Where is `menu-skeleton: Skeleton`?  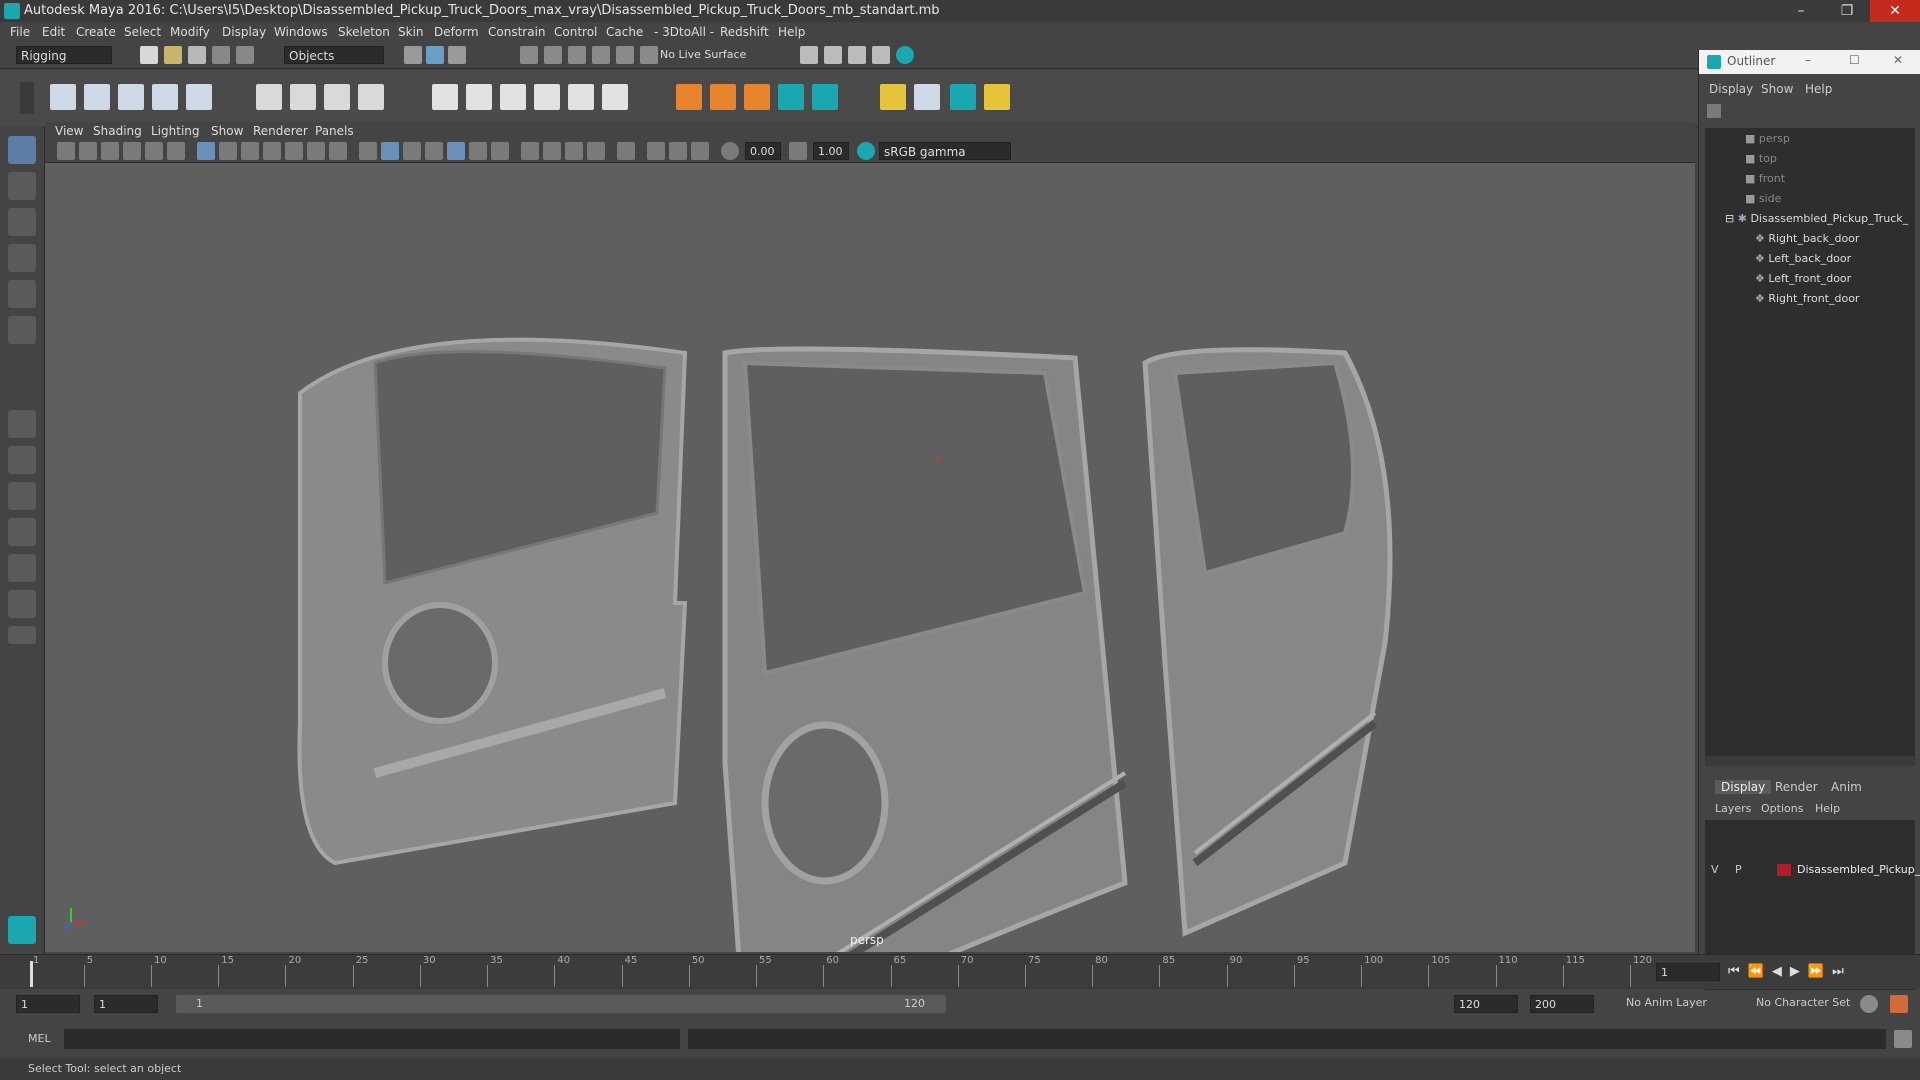
menu-skeleton: Skeleton is located at coordinates (364, 32).